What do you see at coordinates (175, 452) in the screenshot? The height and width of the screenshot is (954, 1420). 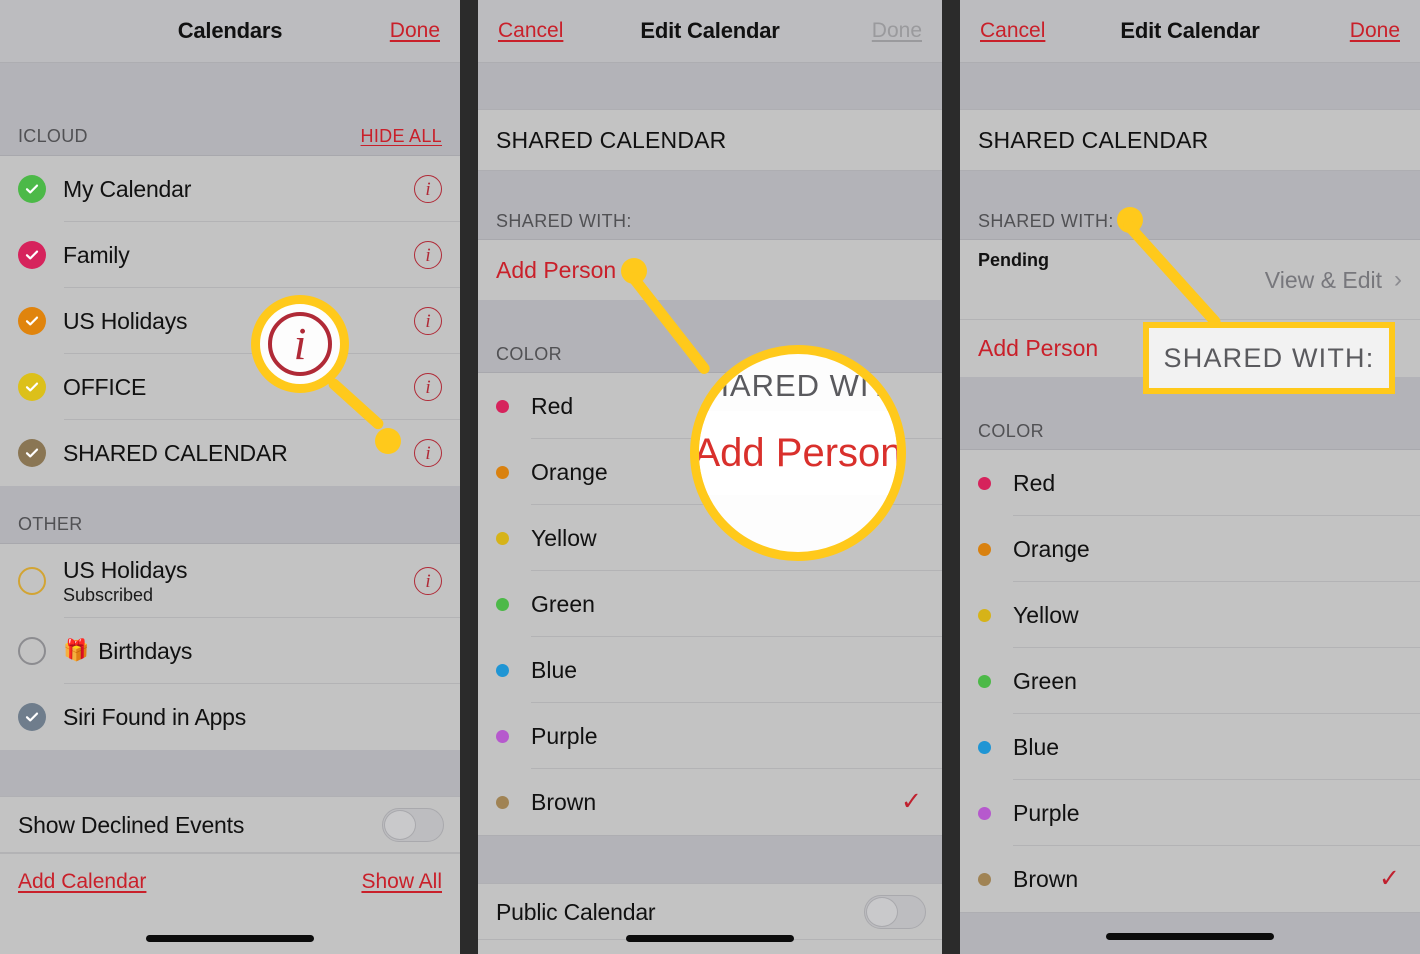 I see `calendar-name: SHARED CALENDAR` at bounding box center [175, 452].